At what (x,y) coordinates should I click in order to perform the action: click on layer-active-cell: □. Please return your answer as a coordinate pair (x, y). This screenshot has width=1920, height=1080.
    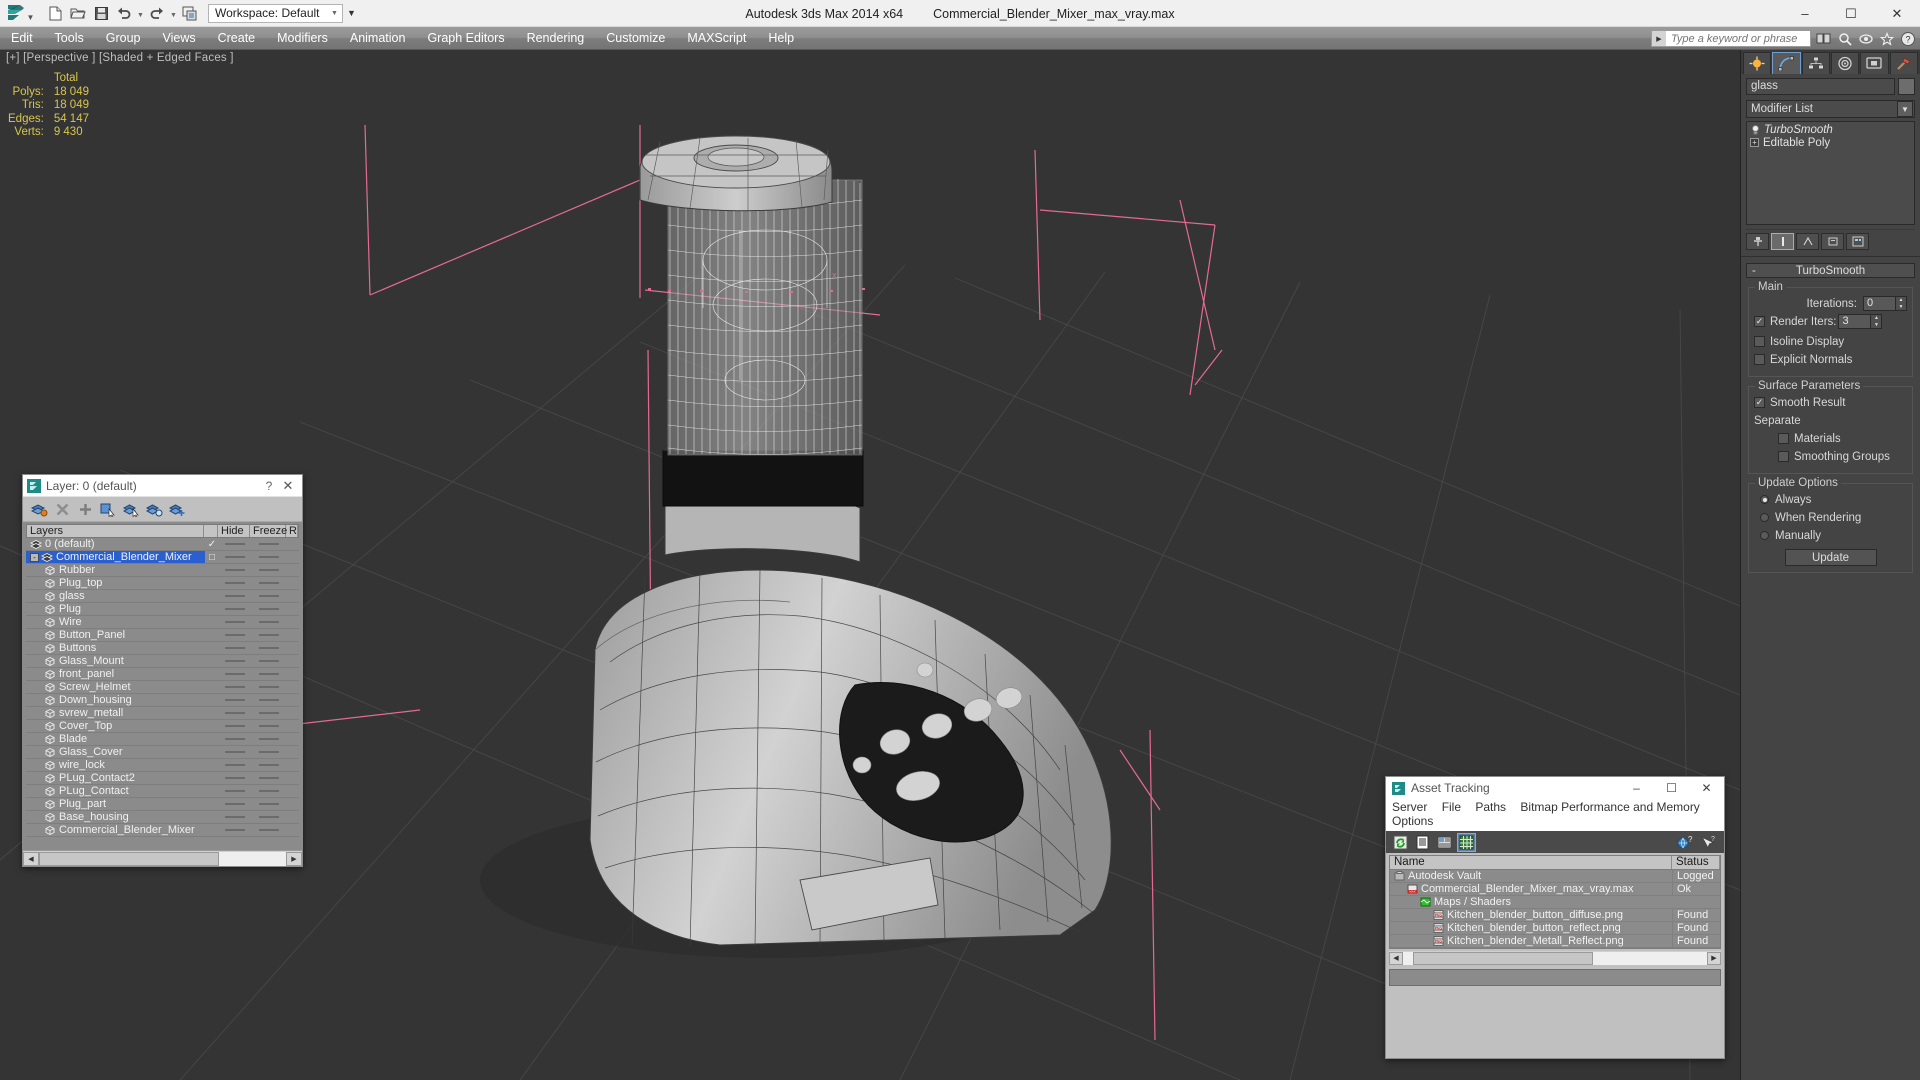
    Looking at the image, I should click on (212, 557).